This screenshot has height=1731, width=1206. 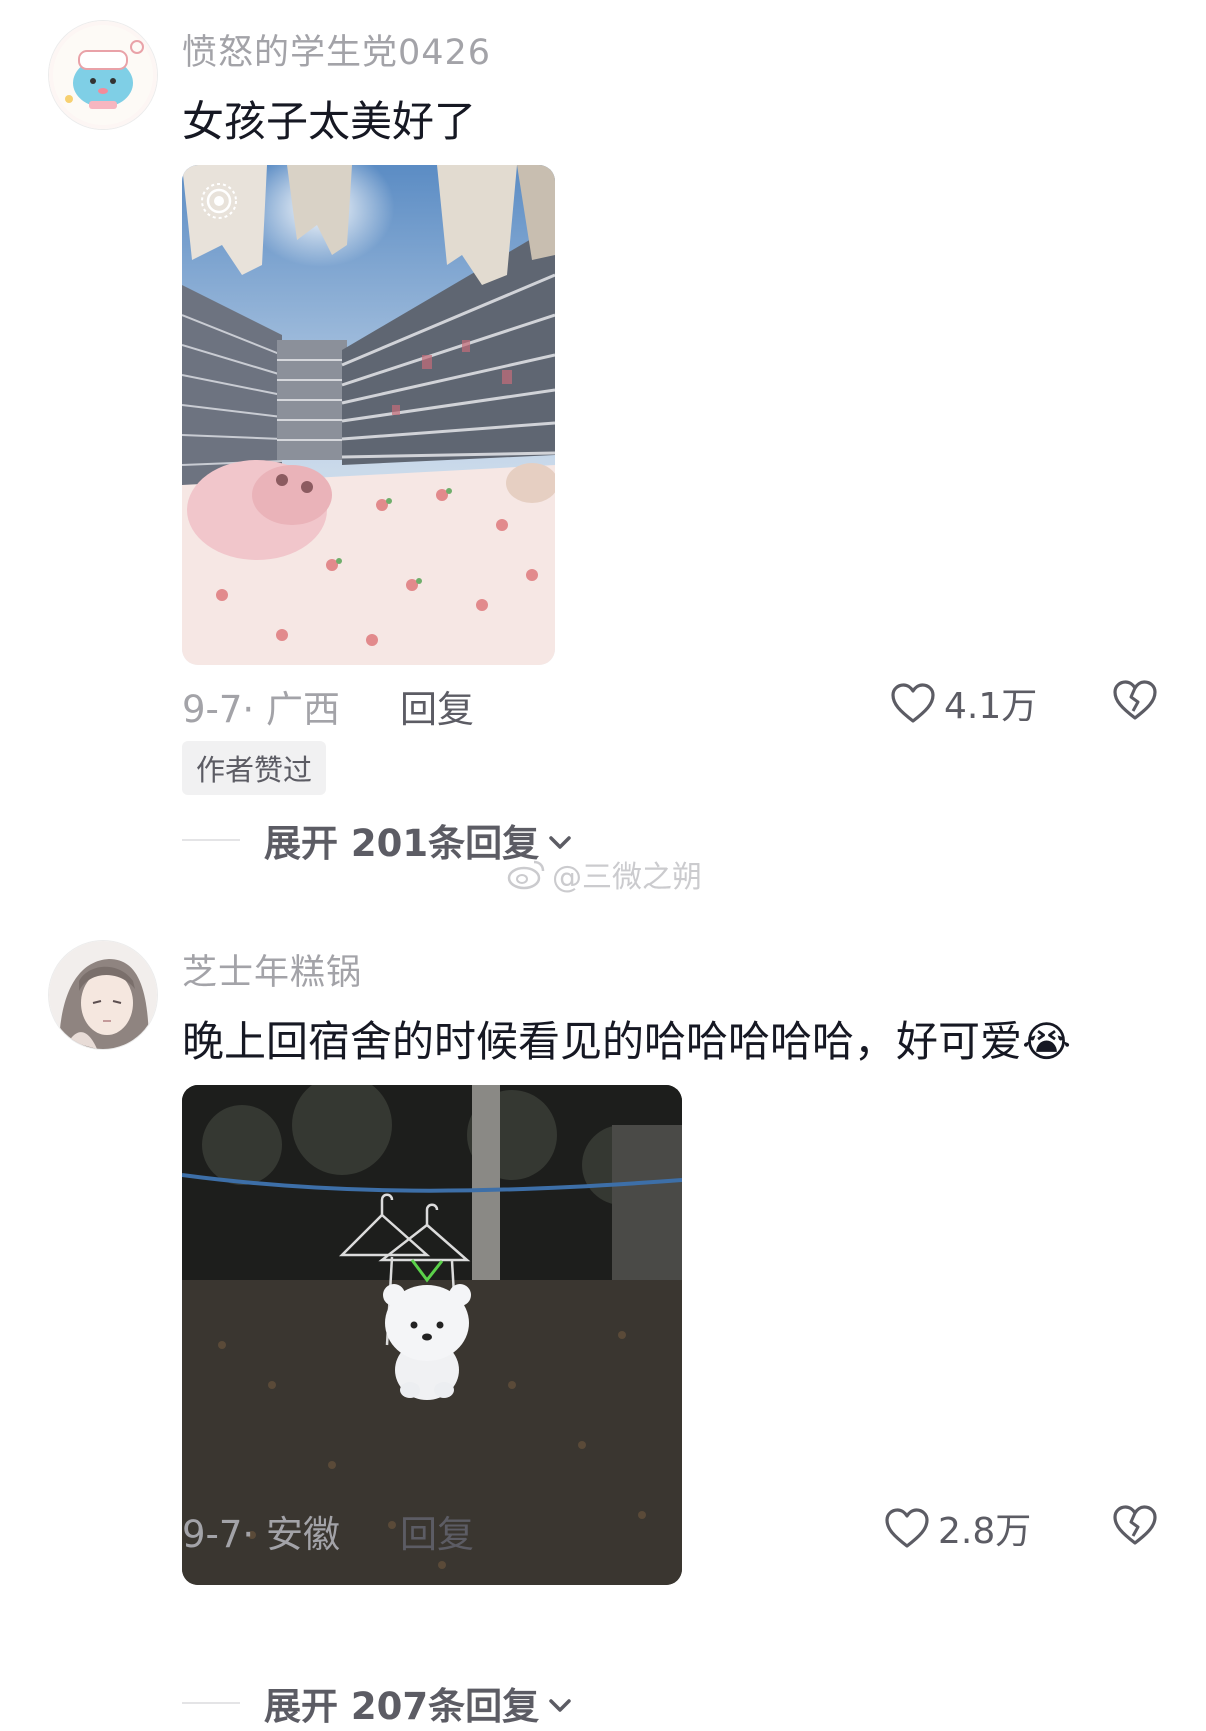 What do you see at coordinates (677, 703) in the screenshot?
I see `comment-meta: 9-7· 广西 回复 4.1万` at bounding box center [677, 703].